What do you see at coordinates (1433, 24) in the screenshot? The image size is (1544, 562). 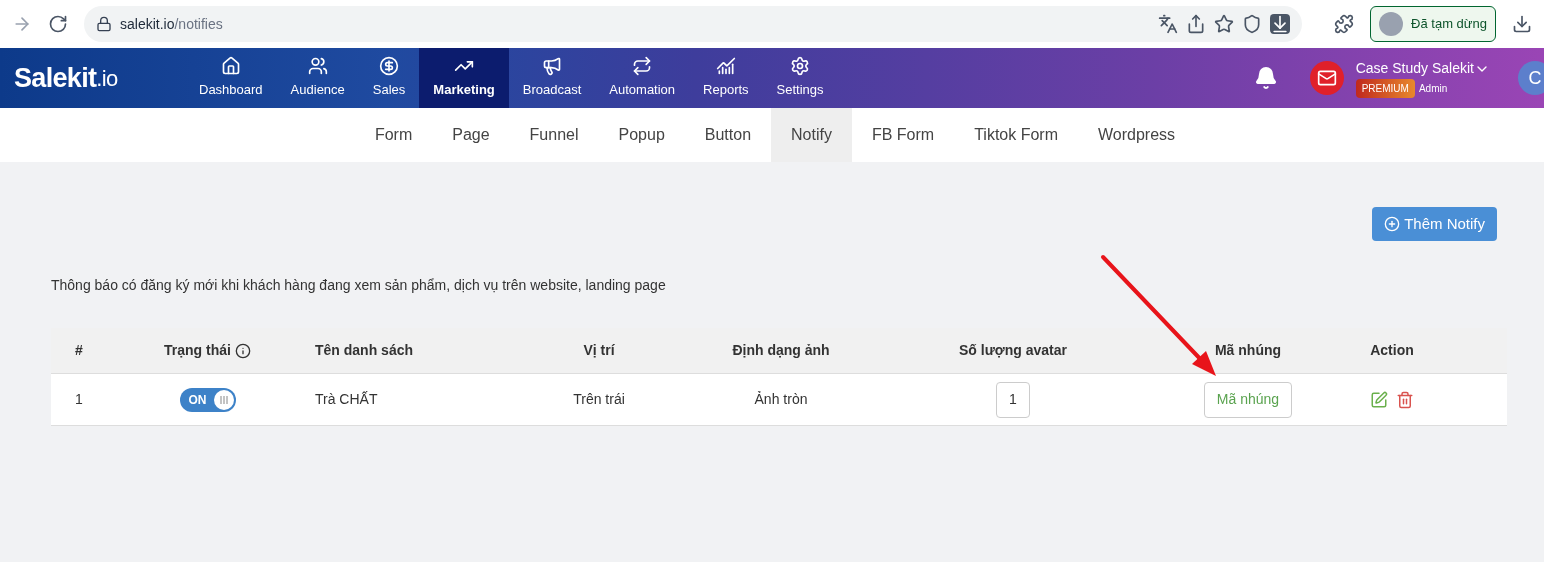 I see `profile-button: Đã tạm dừng` at bounding box center [1433, 24].